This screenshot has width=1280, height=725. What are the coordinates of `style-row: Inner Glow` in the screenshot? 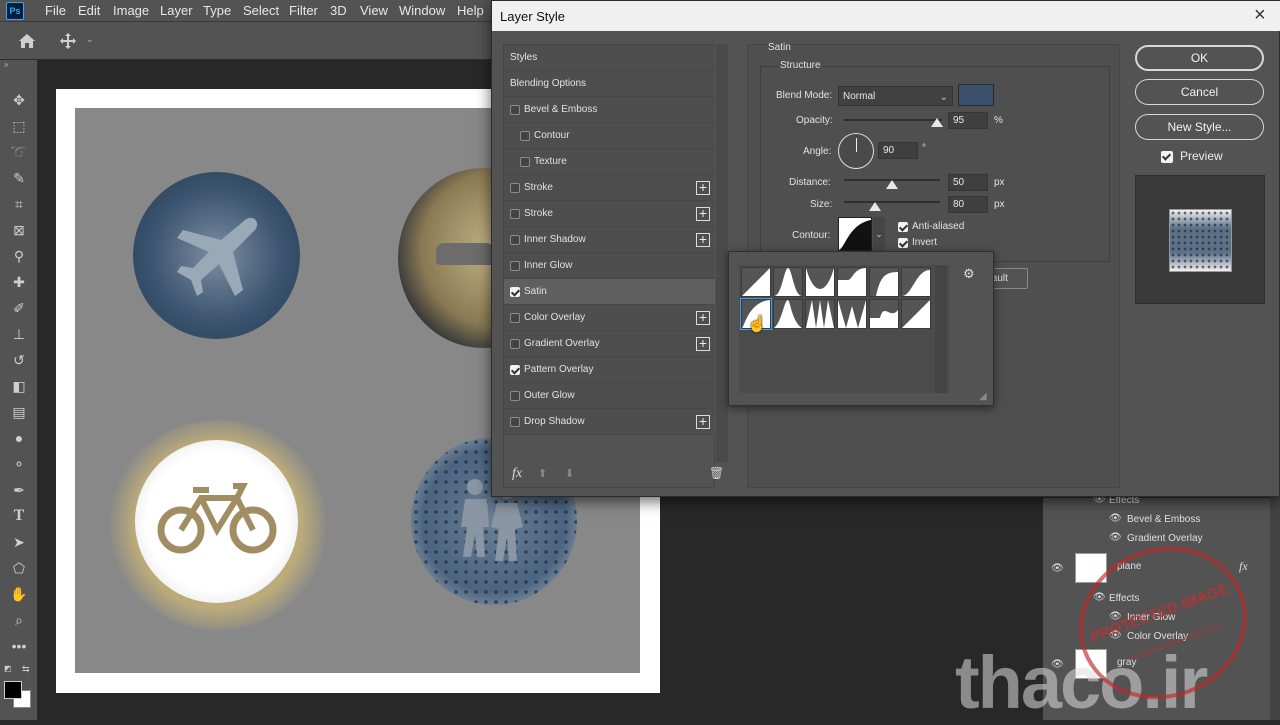 It's located at (609, 266).